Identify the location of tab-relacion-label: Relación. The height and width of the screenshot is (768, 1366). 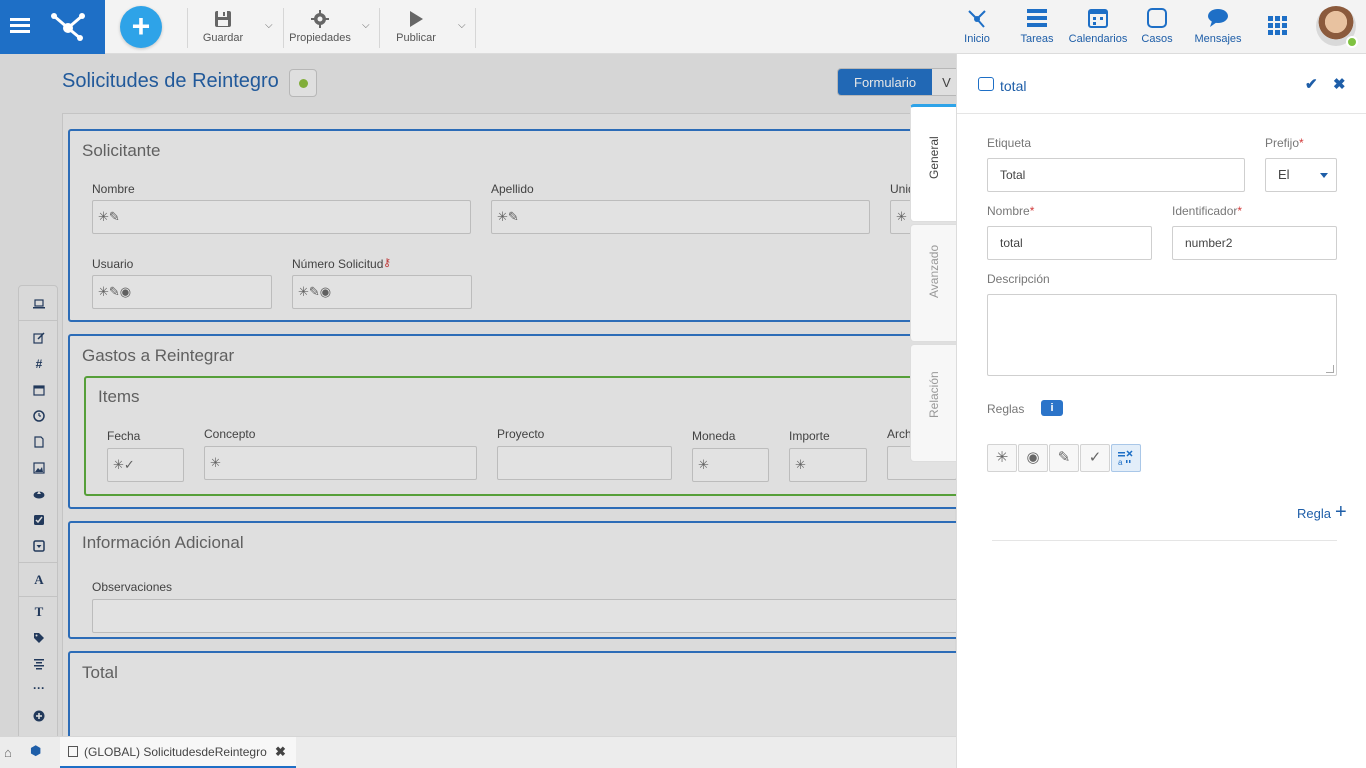
(934, 394).